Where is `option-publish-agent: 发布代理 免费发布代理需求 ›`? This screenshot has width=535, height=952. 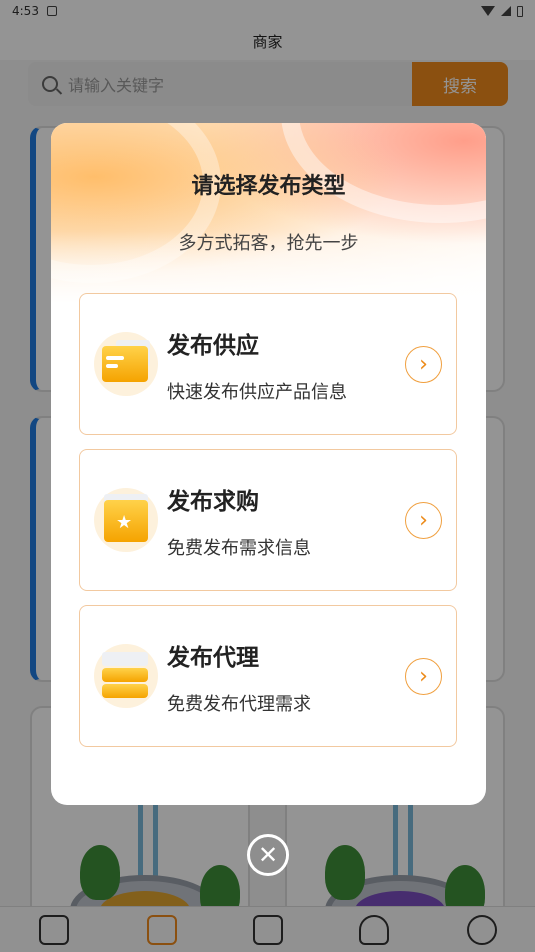 option-publish-agent: 发布代理 免费发布代理需求 › is located at coordinates (268, 676).